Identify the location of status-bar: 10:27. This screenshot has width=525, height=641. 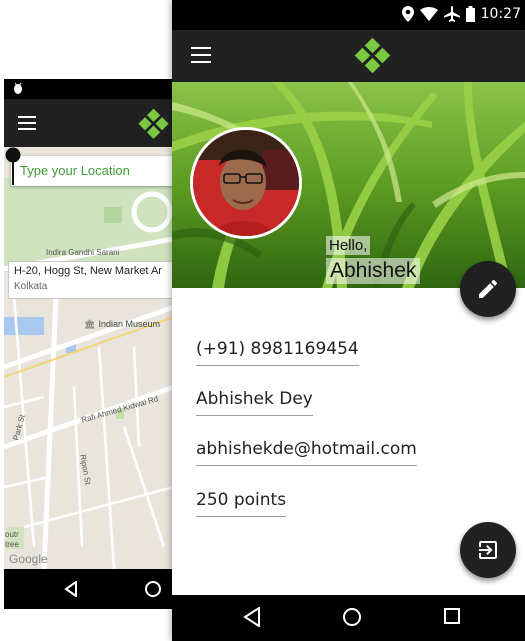
(348, 15).